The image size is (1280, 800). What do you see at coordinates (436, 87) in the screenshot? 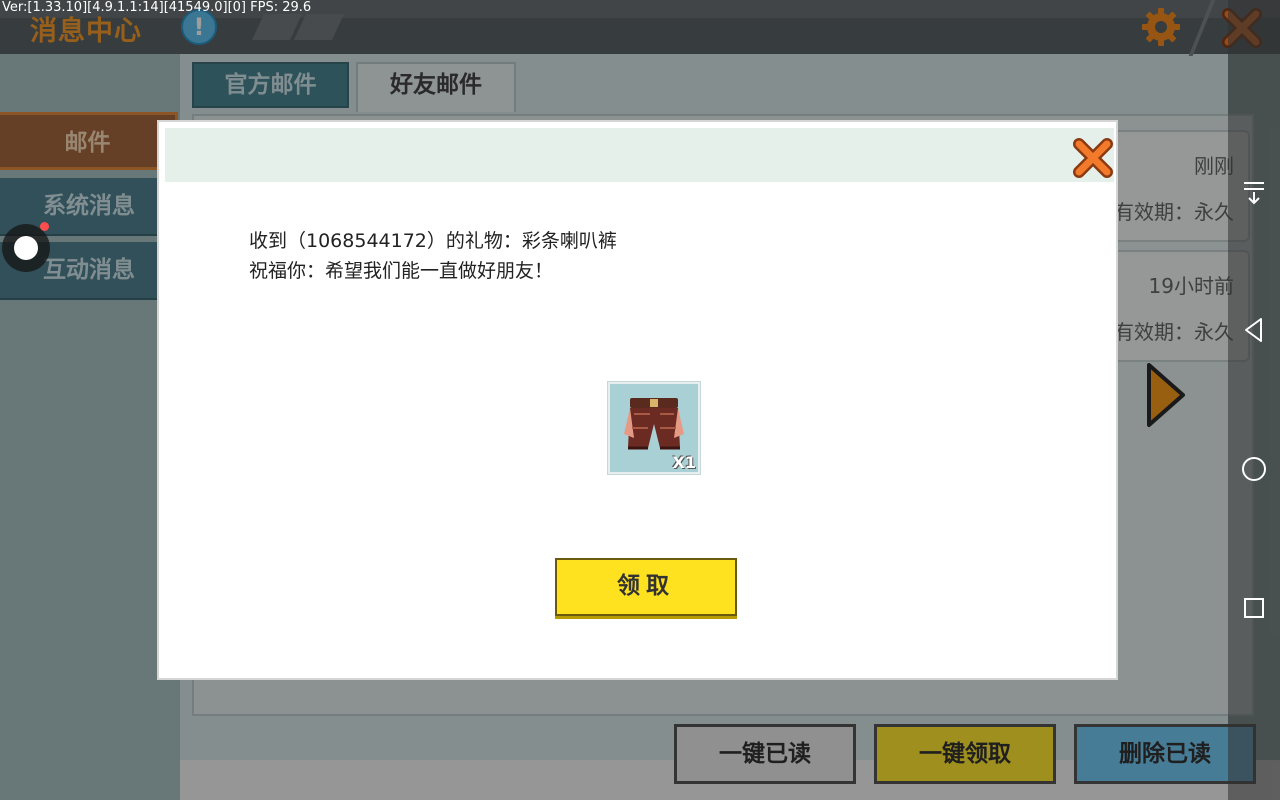
I see `tab-friend-mail: 好友邮件` at bounding box center [436, 87].